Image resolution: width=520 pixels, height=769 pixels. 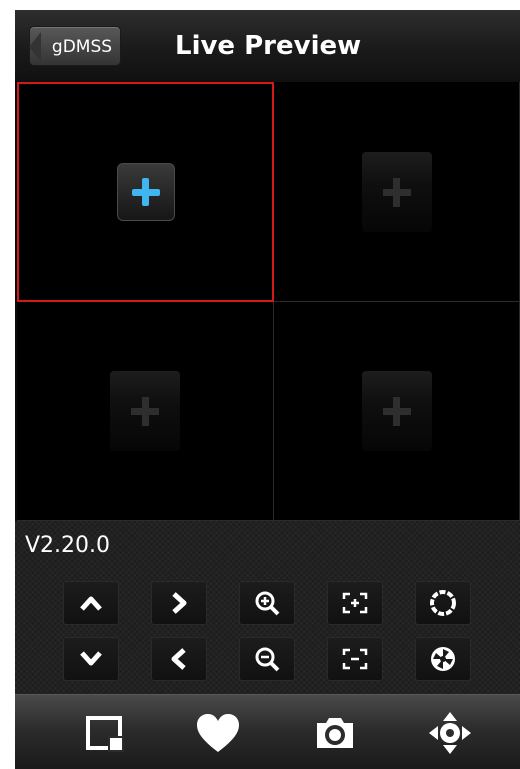 I want to click on ptz-control-button, so click(x=450, y=732).